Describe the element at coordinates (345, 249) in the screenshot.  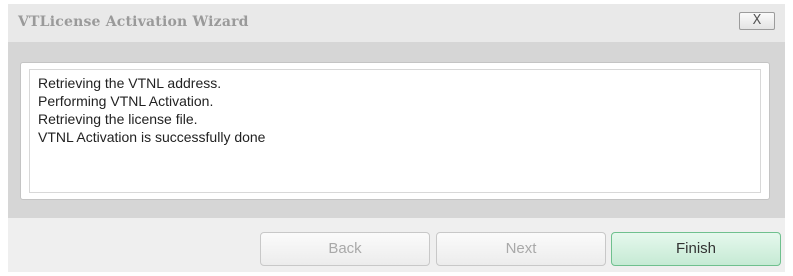
I see `back-button: Back` at that location.